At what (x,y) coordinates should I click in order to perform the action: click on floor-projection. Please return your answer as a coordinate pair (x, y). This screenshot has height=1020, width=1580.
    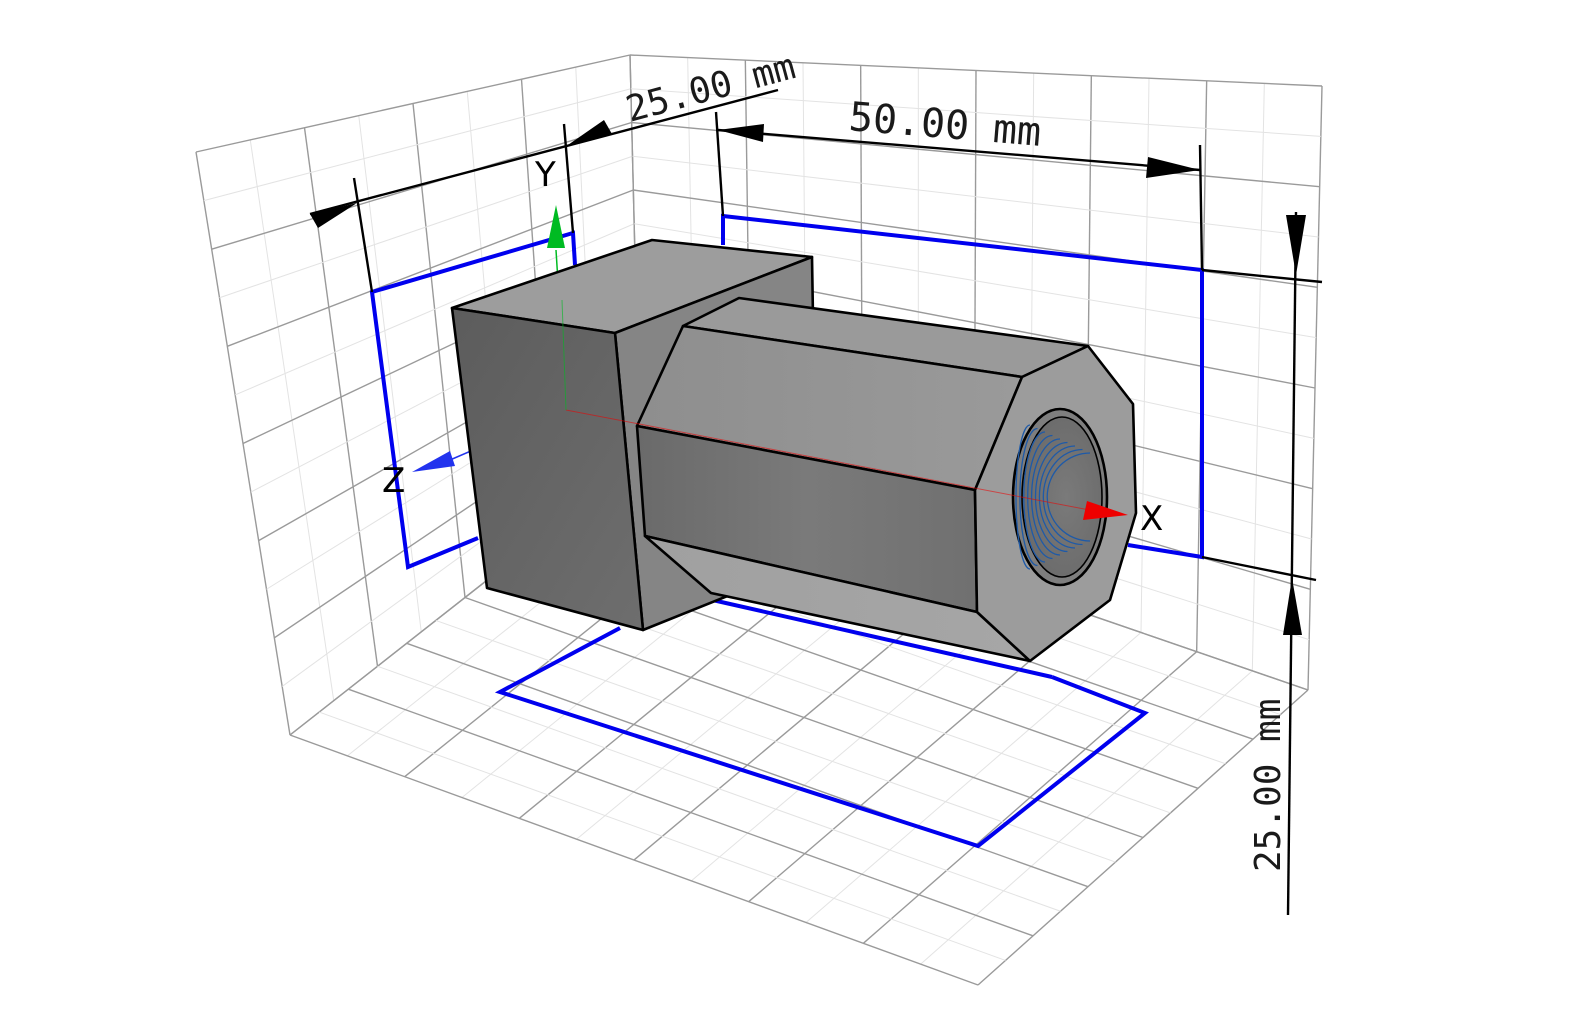
    Looking at the image, I should click on (821, 737).